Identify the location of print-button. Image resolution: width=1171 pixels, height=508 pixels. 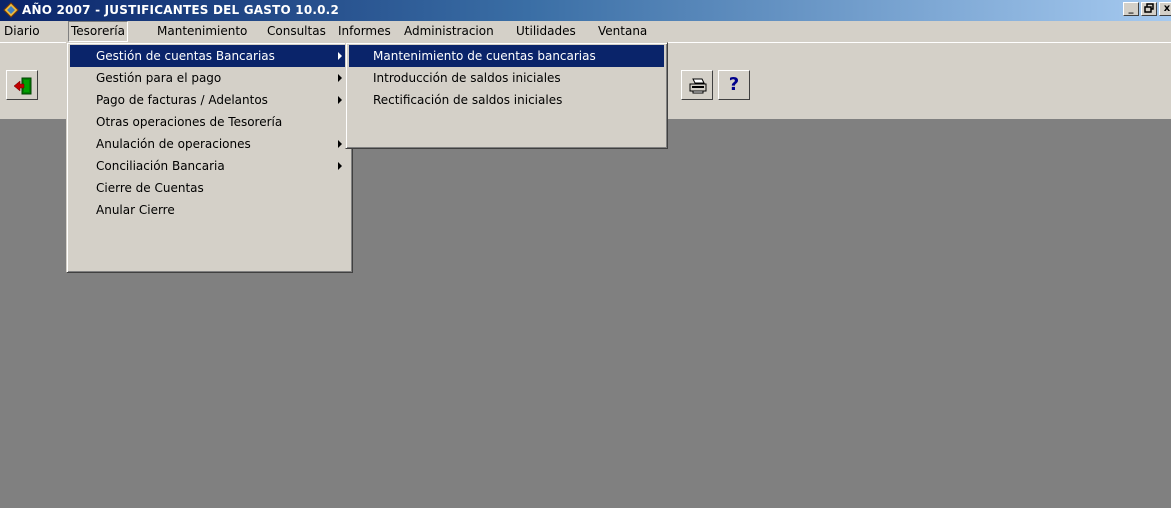
(697, 85).